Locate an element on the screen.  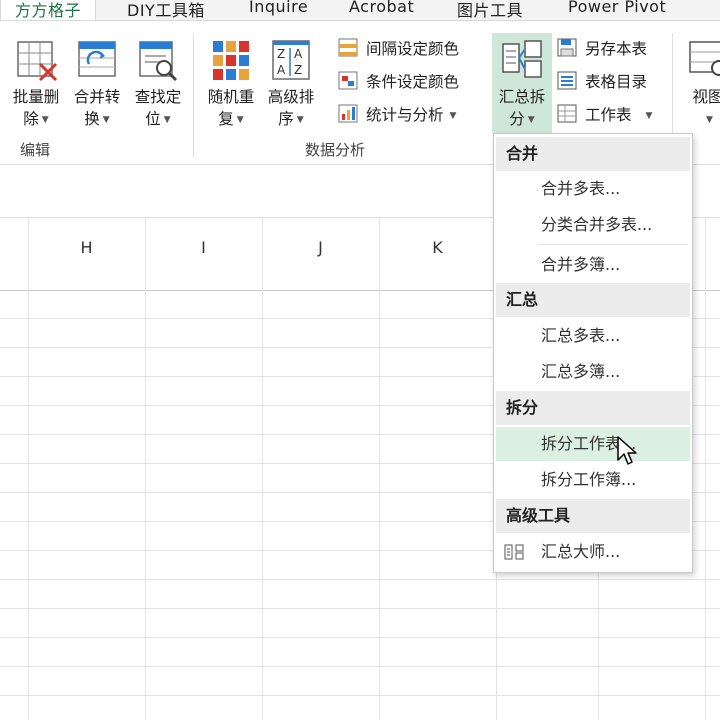
menu-header-advanced-tools: 高级工具 is located at coordinates (593, 516).